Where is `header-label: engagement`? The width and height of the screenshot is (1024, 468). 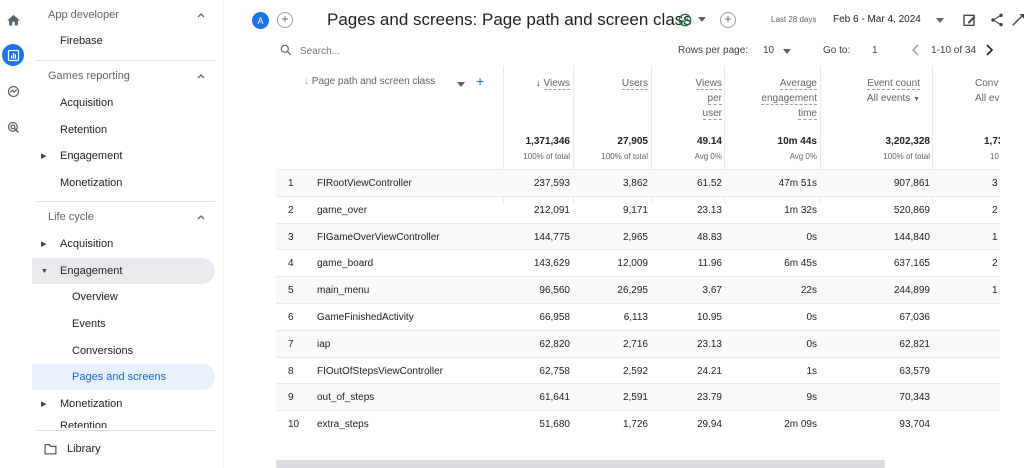
header-label: engagement is located at coordinates (789, 99).